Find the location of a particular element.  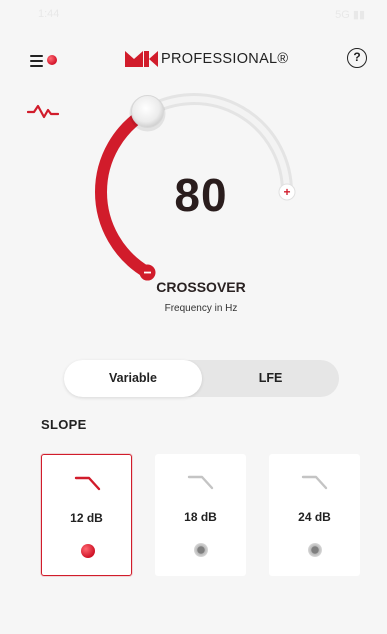

brand-logo: PROFESSIONAL® is located at coordinates (206, 59).